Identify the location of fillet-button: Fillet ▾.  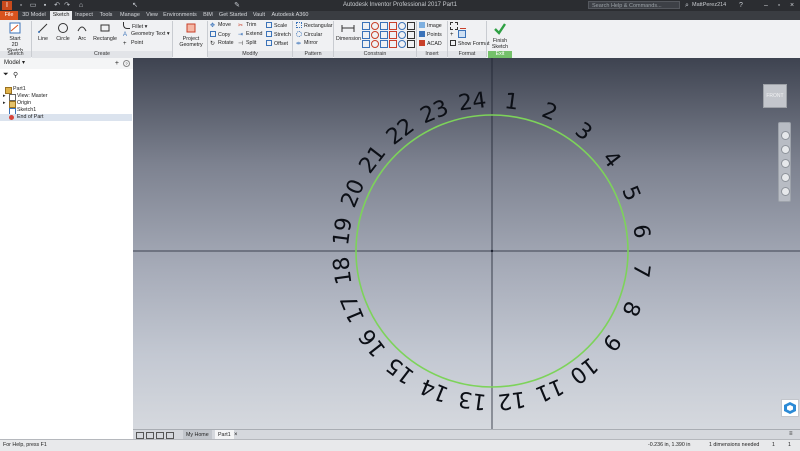
(135, 26).